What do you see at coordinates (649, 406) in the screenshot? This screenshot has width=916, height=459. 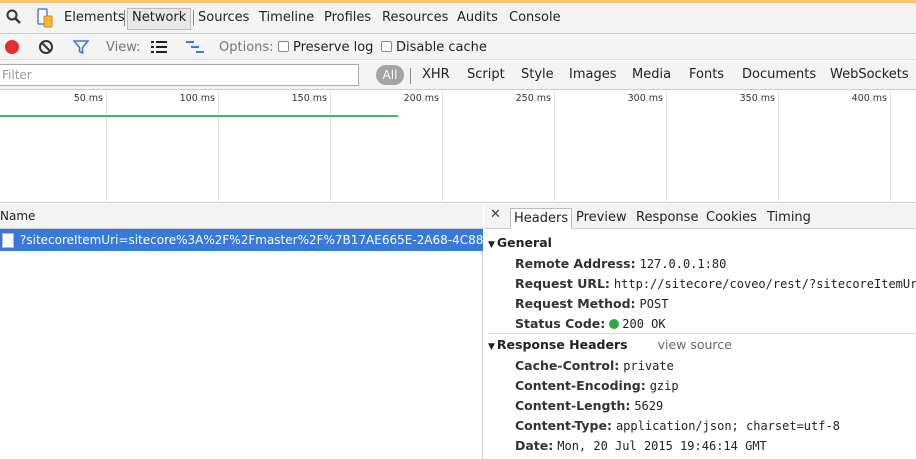 I see `header-value: 5629` at bounding box center [649, 406].